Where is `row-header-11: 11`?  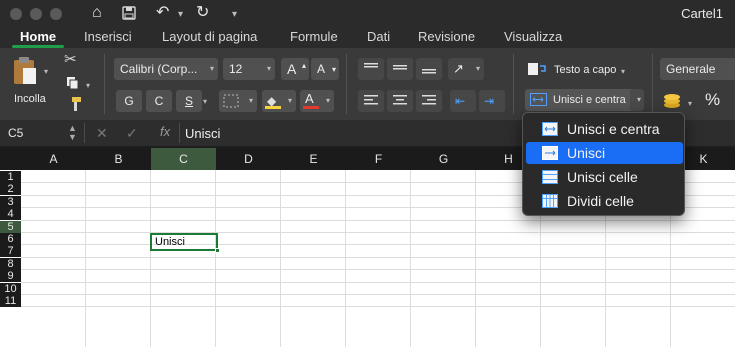
row-header-11: 11 is located at coordinates (10, 301).